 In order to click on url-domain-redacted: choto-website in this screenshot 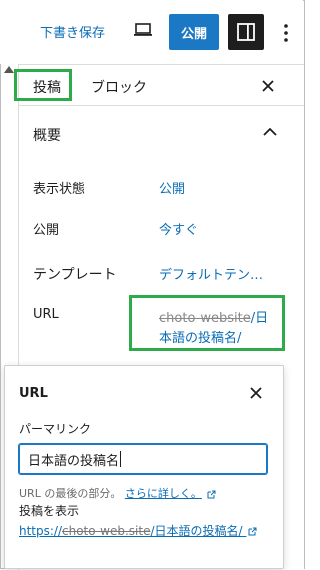, I will do `click(205, 318)`.